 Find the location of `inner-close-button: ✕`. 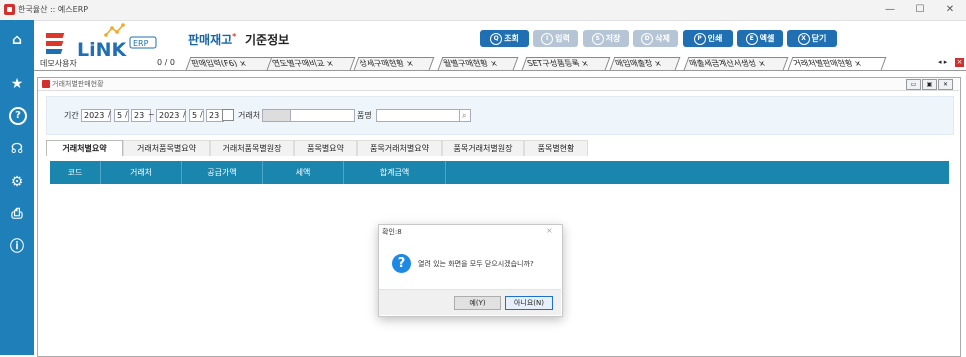

inner-close-button: ✕ is located at coordinates (945, 84).